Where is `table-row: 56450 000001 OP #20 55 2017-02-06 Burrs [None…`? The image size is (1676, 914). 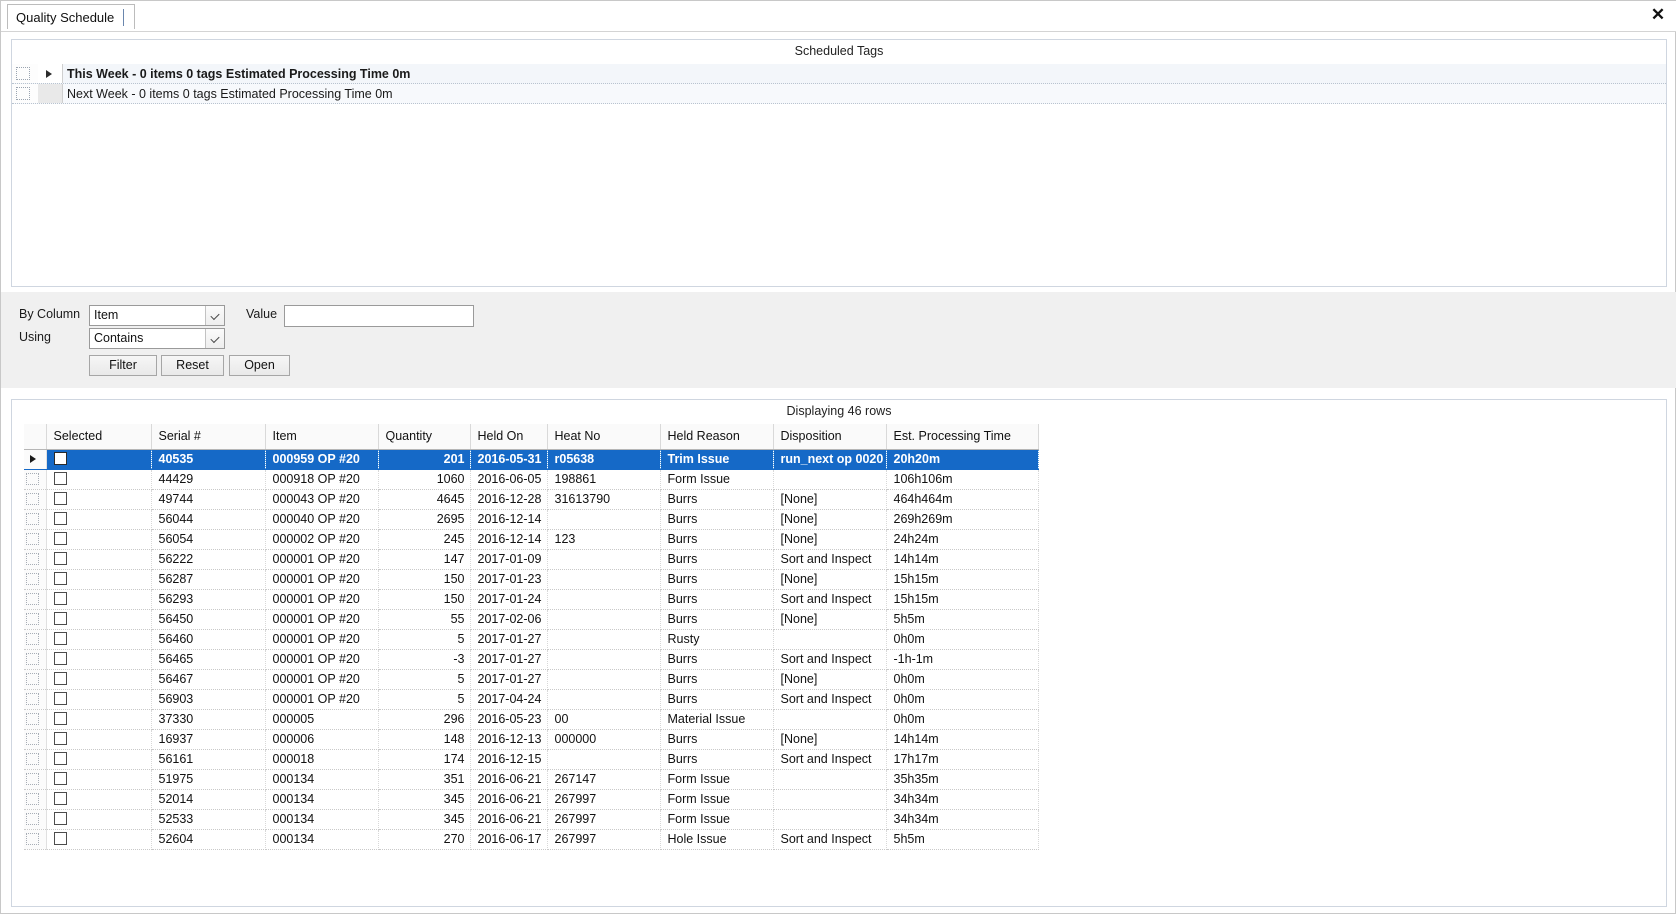
table-row: 56450 000001 OP #20 55 2017-02-06 Burrs [None… is located at coordinates (531, 619).